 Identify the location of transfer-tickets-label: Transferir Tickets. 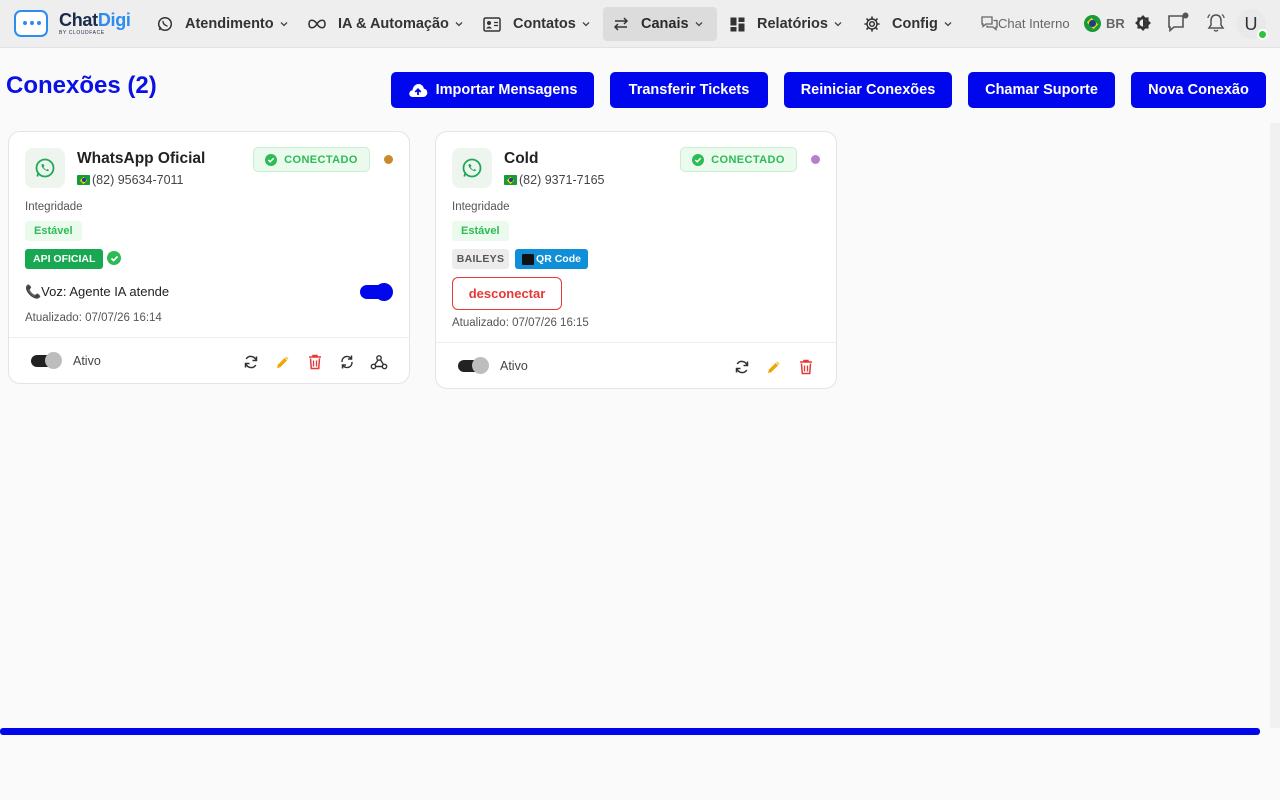
(689, 90).